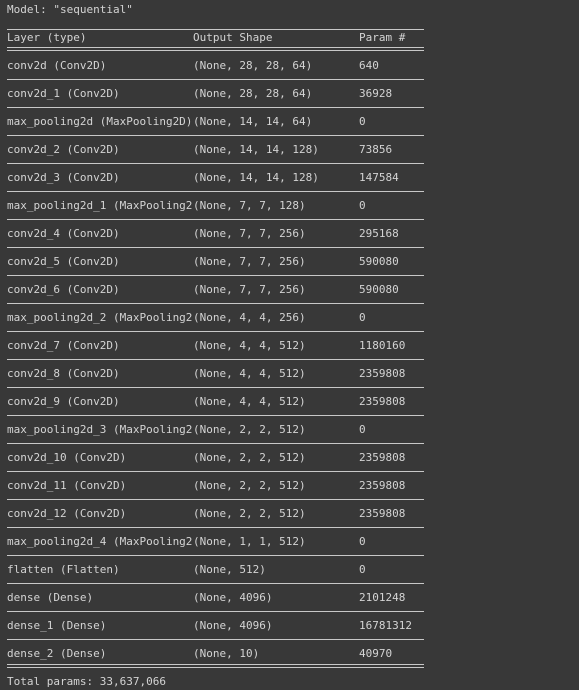 The width and height of the screenshot is (579, 690). Describe the element at coordinates (100, 205) in the screenshot. I see `layer-name: max_pooling2d_1 (MaxPooling2` at that location.